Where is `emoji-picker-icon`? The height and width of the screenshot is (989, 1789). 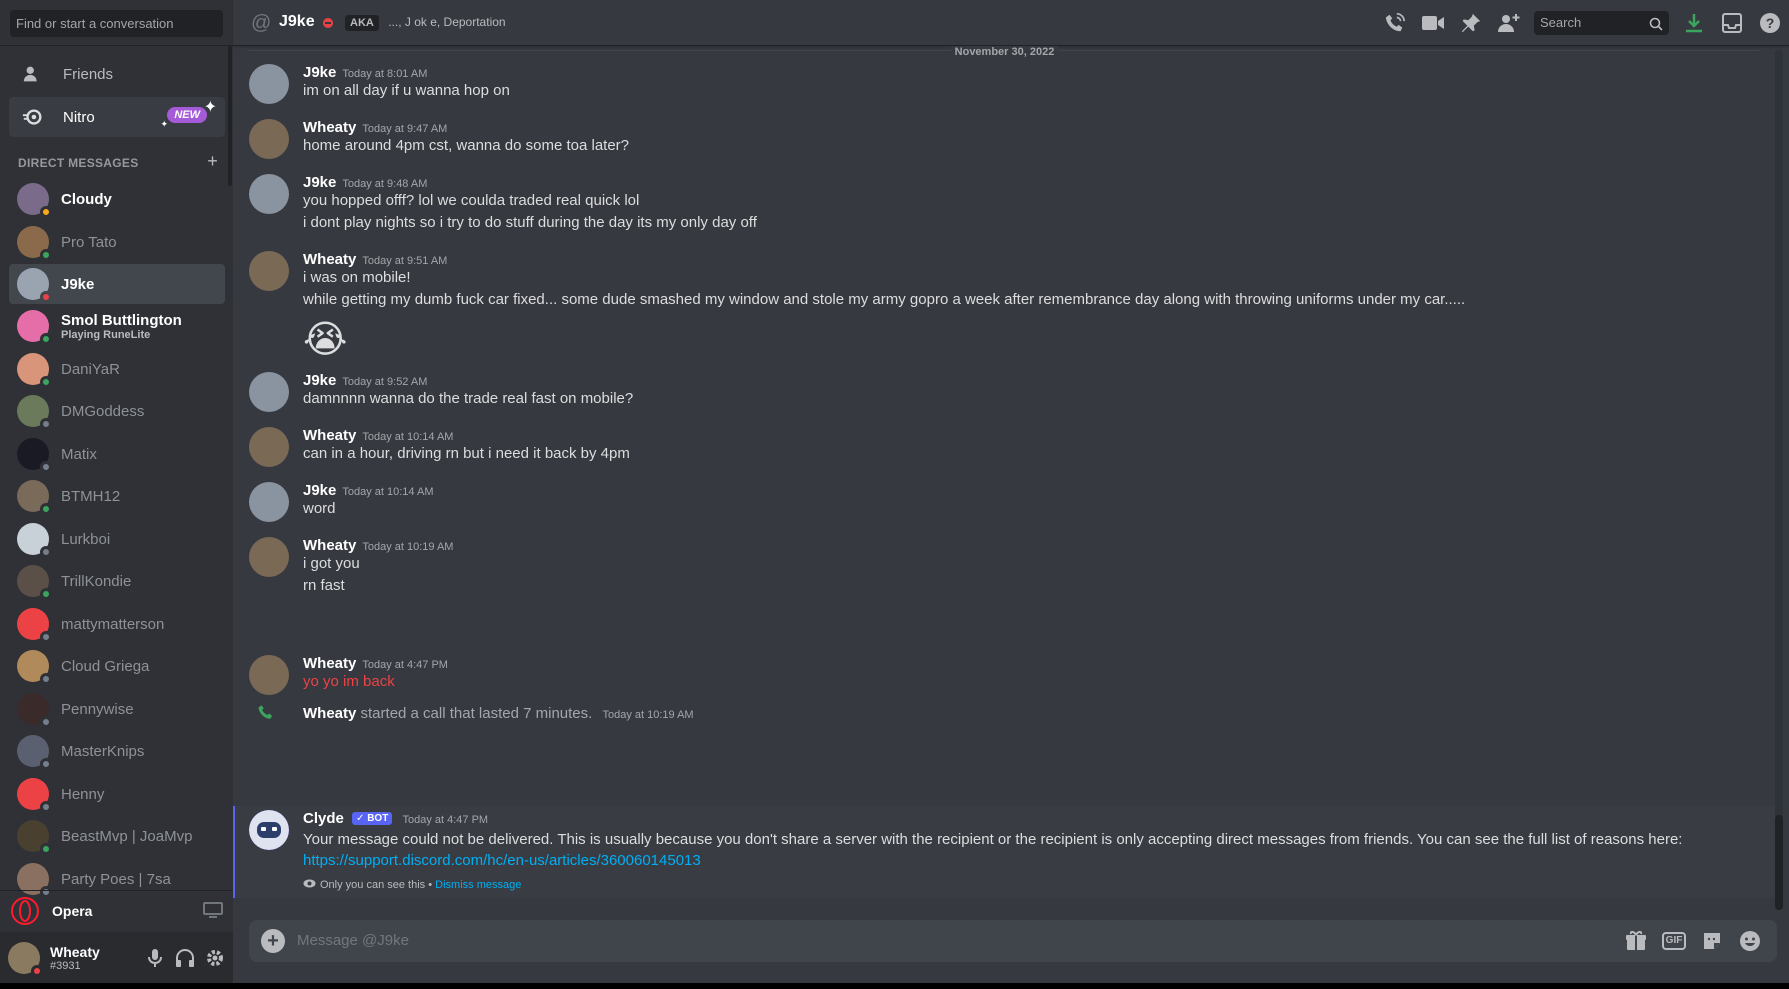 emoji-picker-icon is located at coordinates (1750, 941).